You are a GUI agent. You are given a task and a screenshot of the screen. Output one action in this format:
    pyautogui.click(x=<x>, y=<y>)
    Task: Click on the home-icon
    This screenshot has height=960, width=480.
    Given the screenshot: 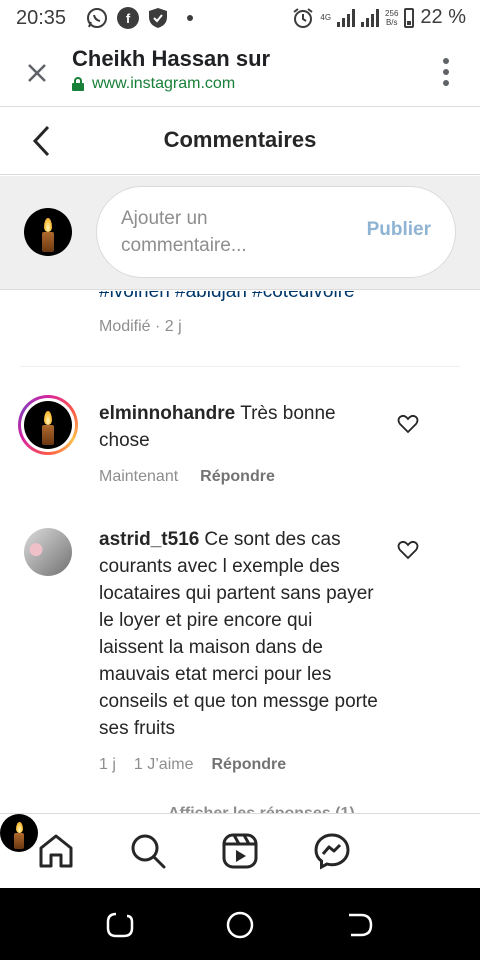 What is the action you would take?
    pyautogui.click(x=56, y=851)
    